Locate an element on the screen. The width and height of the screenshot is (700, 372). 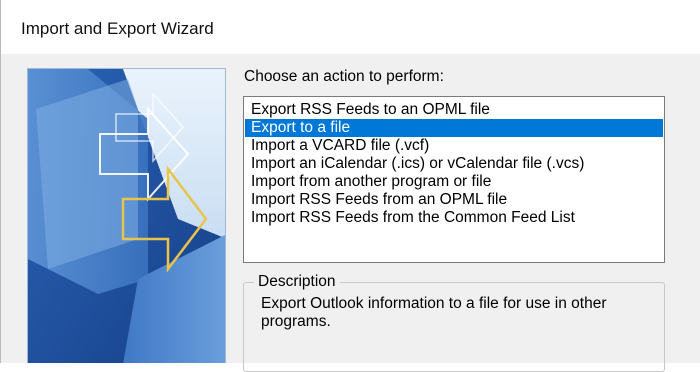
list-item-import-vcard: Import a VCARD file (.vcf) is located at coordinates (454, 146).